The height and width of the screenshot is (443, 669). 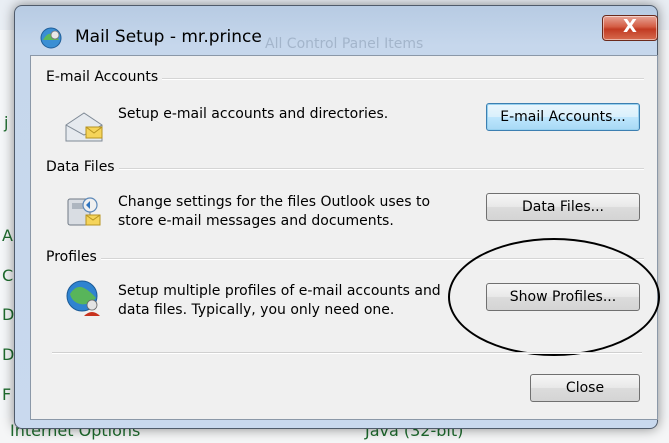 What do you see at coordinates (73, 257) in the screenshot?
I see `profiles-group-label: Profiles` at bounding box center [73, 257].